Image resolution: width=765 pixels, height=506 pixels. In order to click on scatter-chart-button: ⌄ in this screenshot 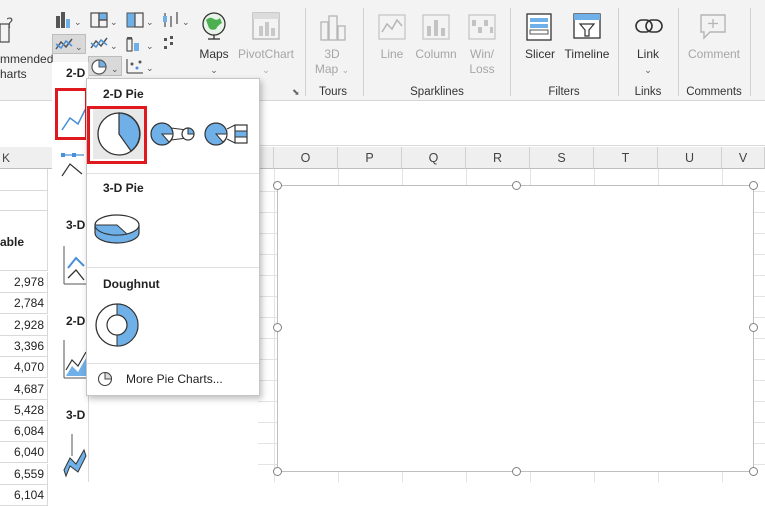, I will do `click(141, 66)`.